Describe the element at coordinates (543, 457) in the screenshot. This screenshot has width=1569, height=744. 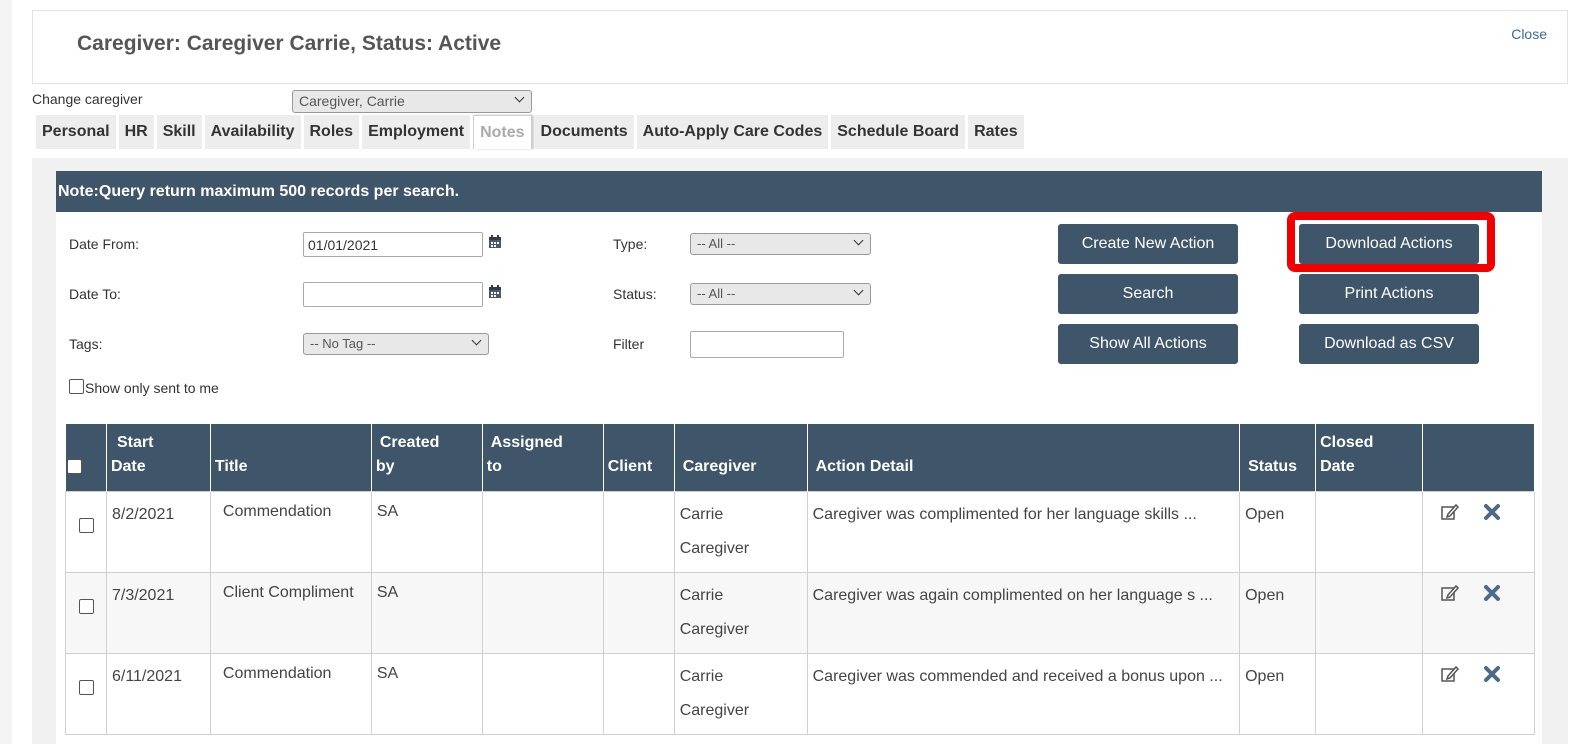
I see `assigned-to-header: Assigned to` at that location.